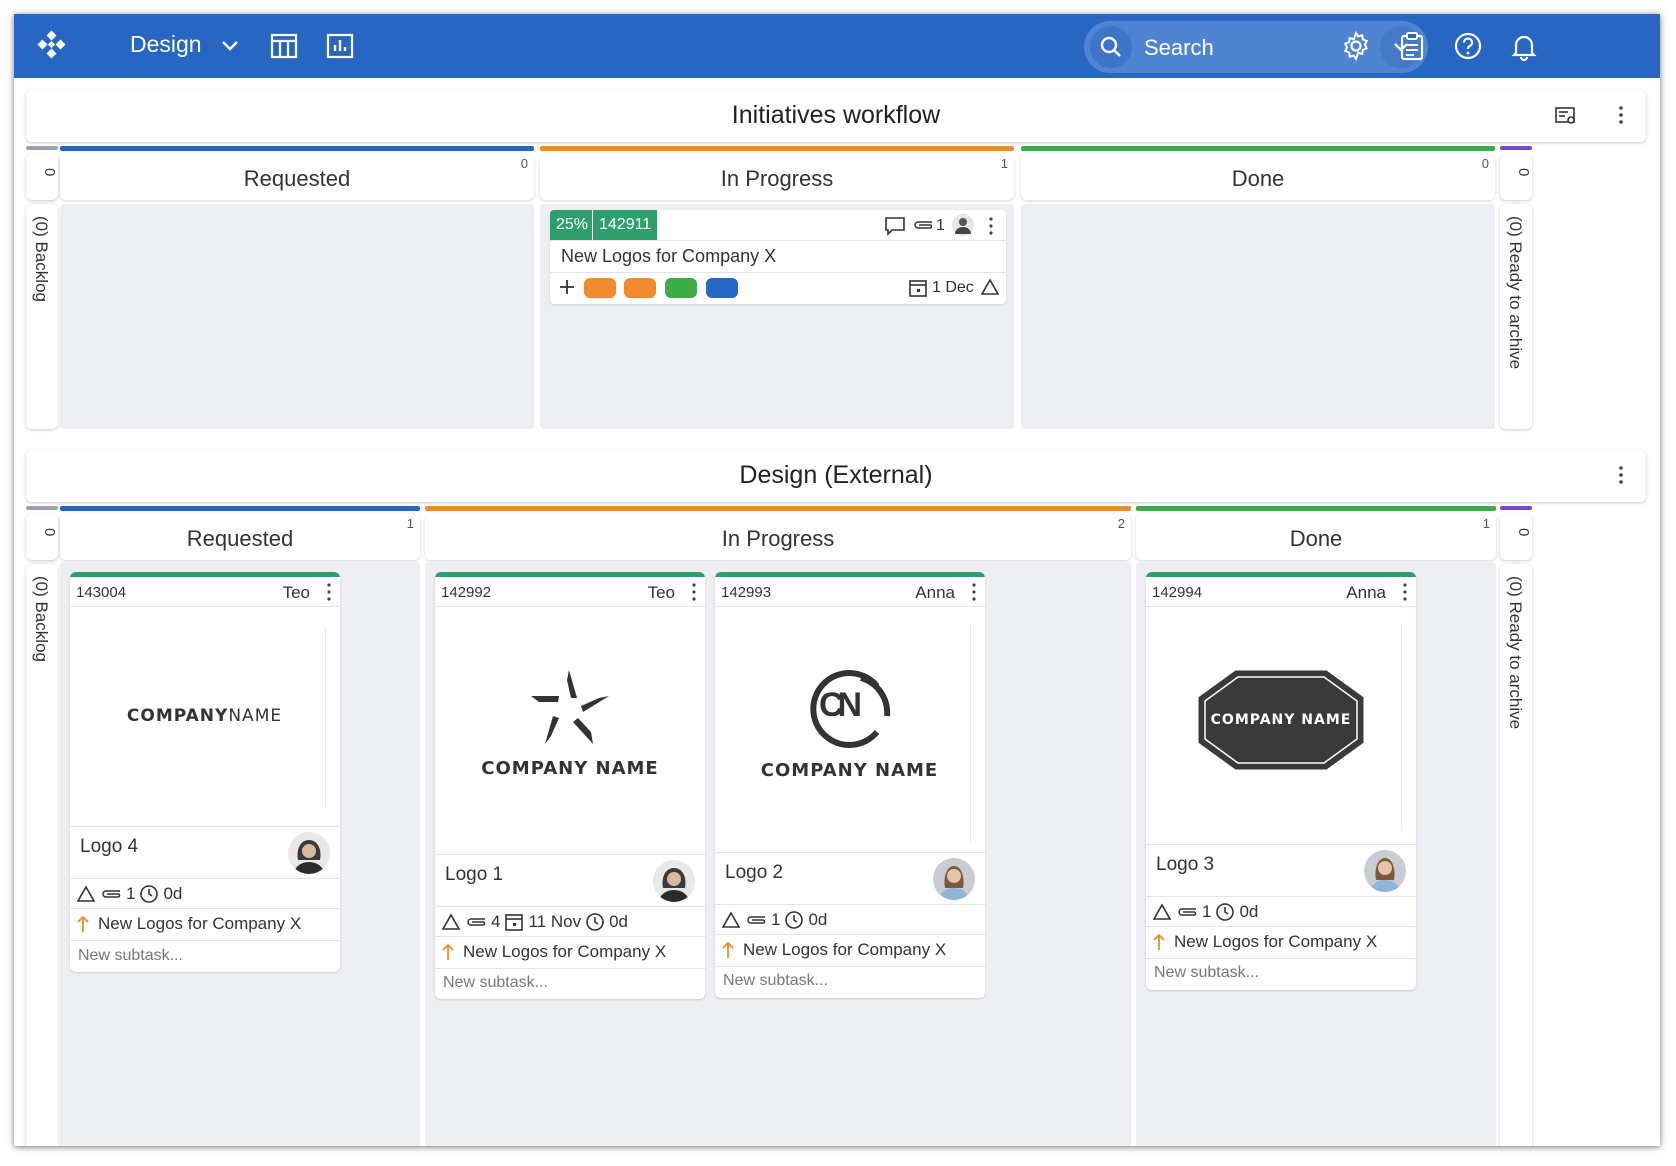 Image resolution: width=1676 pixels, height=1166 pixels. Describe the element at coordinates (474, 875) in the screenshot. I see `card-title: Logo 1` at that location.